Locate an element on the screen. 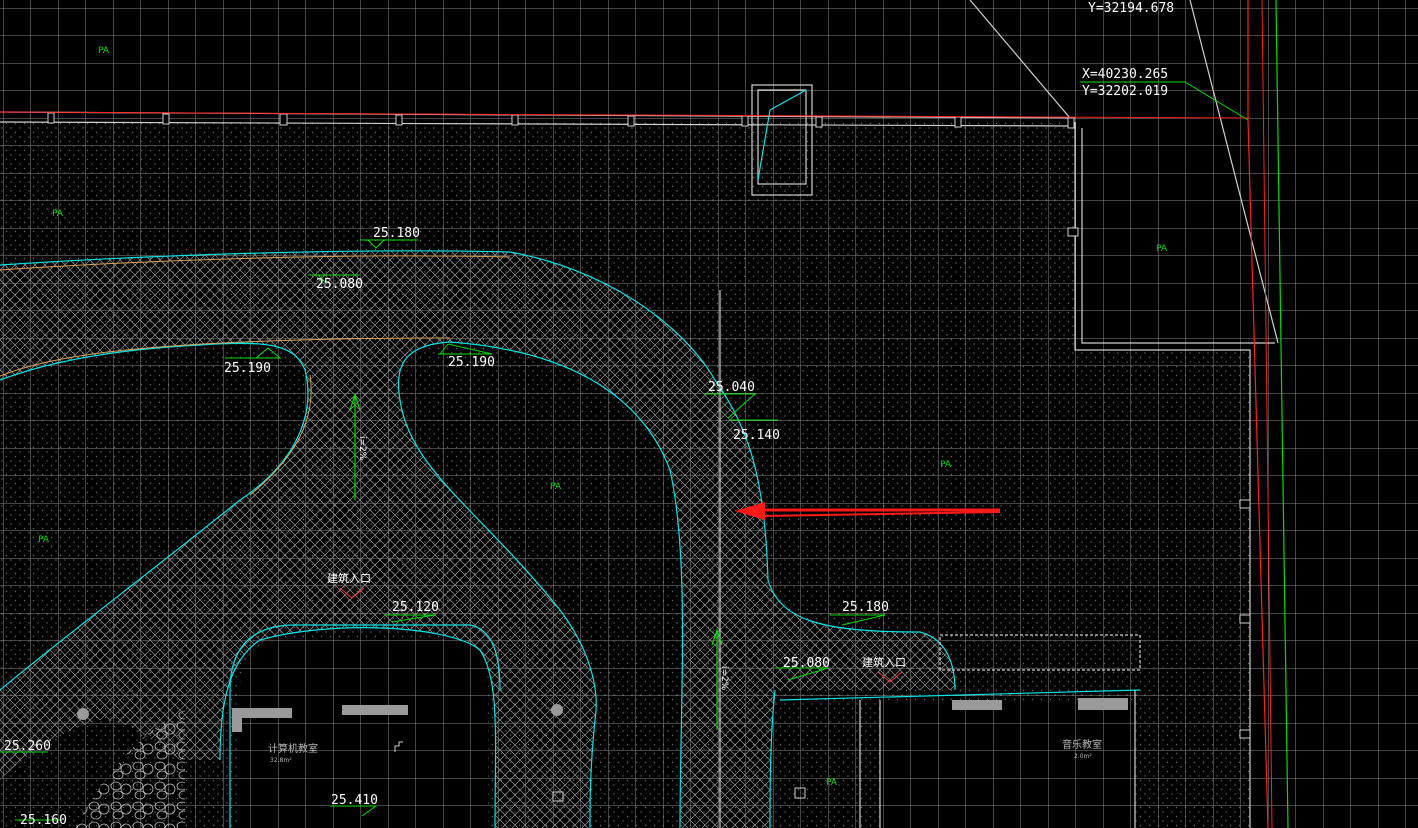 The width and height of the screenshot is (1418, 828). coordinate-label: X=40230.265 is located at coordinates (1125, 74).